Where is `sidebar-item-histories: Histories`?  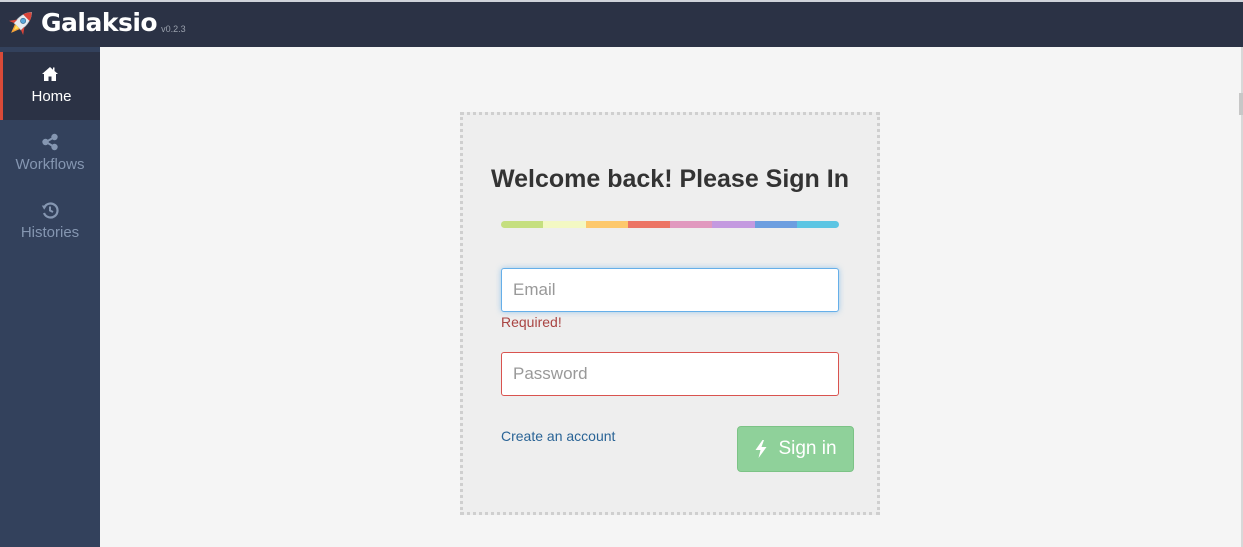 sidebar-item-histories: Histories is located at coordinates (50, 222).